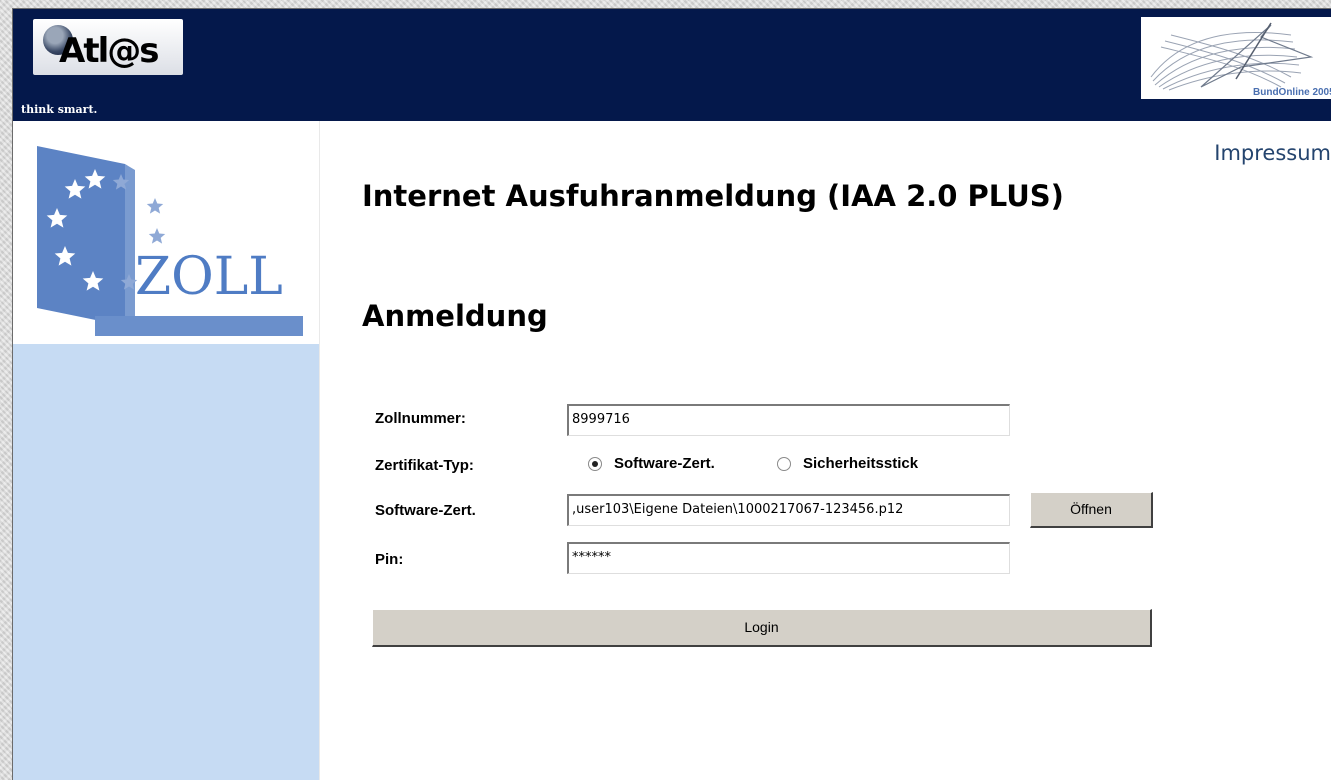 This screenshot has height=780, width=1331. What do you see at coordinates (762, 628) in the screenshot?
I see `login-button: Login` at bounding box center [762, 628].